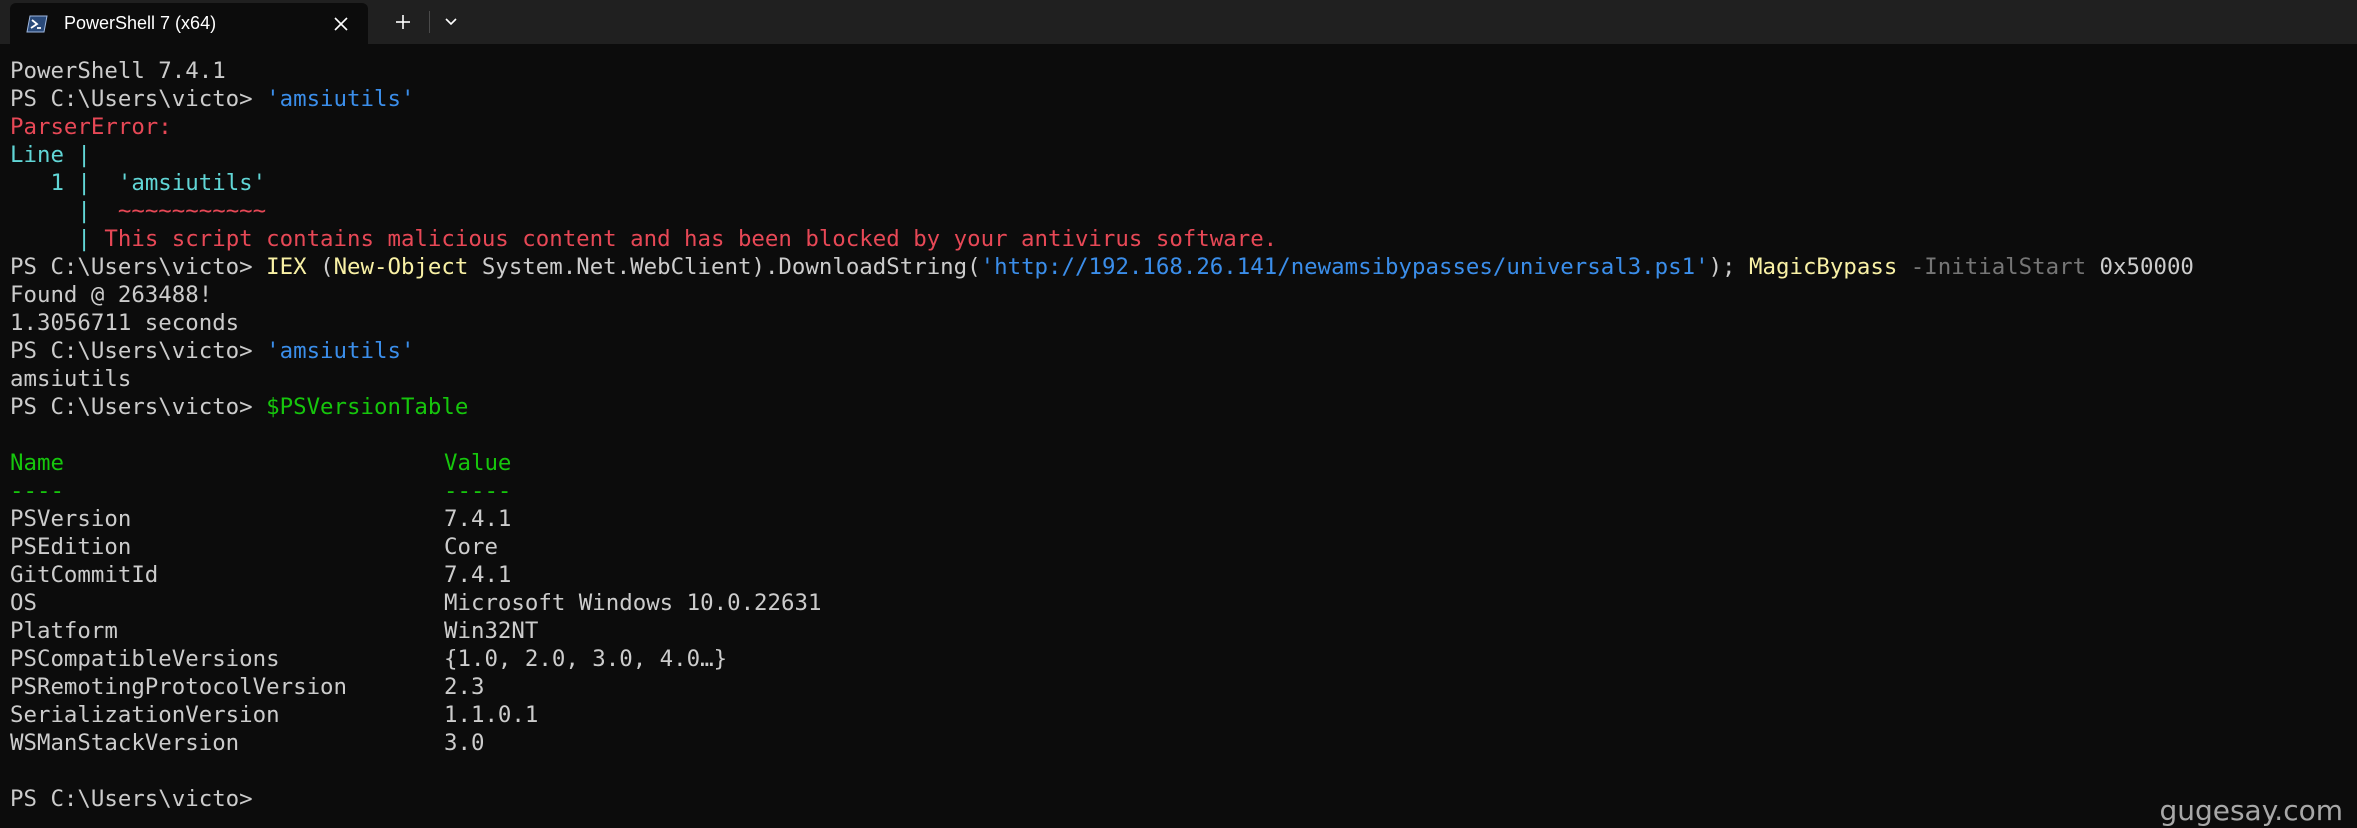 The image size is (2357, 828). I want to click on error-code-line: 1 | 'amsiutils', so click(138, 183).